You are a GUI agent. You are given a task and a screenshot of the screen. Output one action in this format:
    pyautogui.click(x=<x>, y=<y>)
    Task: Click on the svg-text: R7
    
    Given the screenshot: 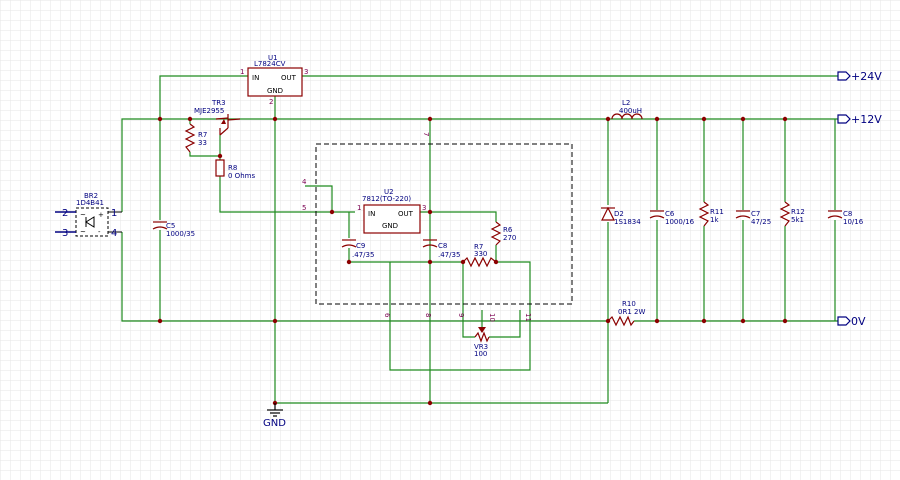 What is the action you would take?
    pyautogui.click(x=202, y=135)
    